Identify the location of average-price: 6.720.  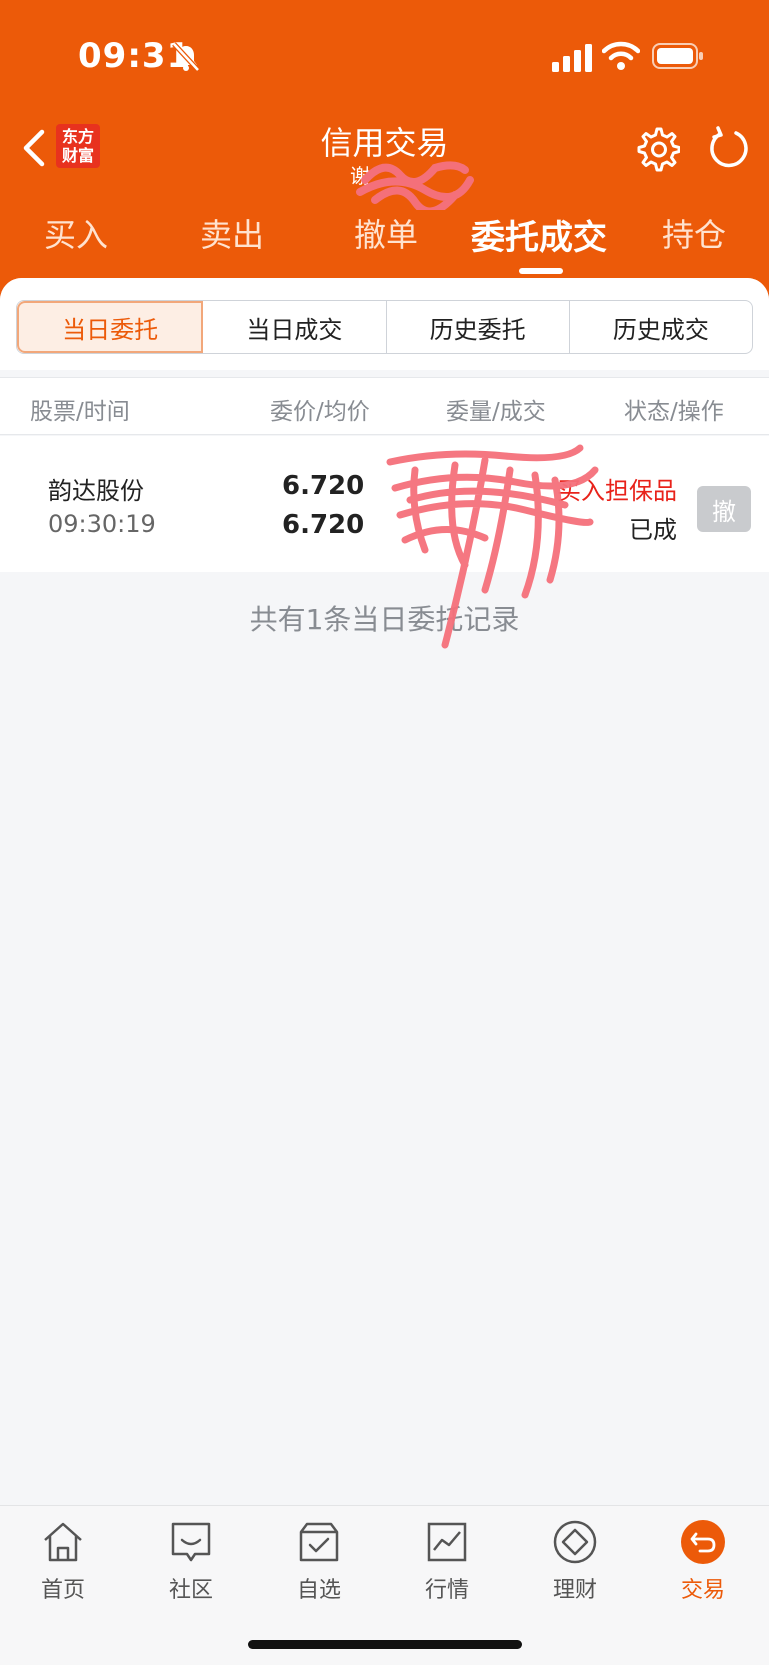
(323, 525).